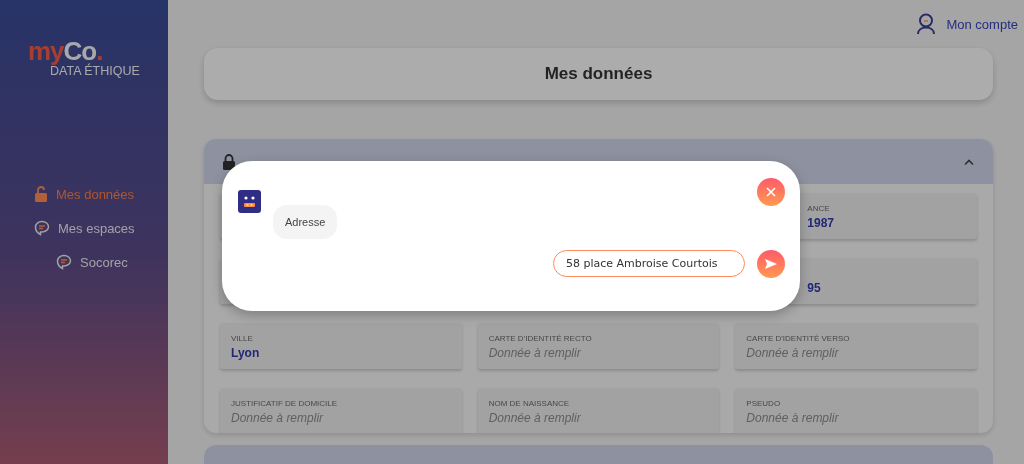  I want to click on field-label: VILLE, so click(242, 339).